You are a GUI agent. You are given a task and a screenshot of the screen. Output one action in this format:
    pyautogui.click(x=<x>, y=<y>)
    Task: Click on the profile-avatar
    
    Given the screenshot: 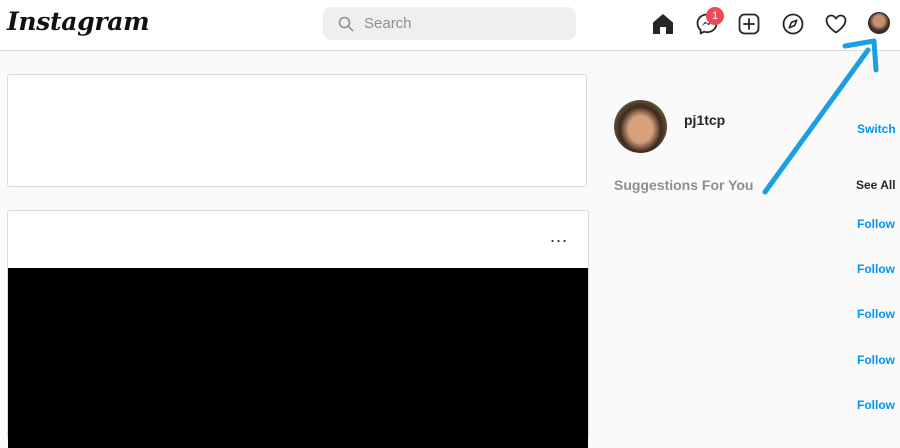 What is the action you would take?
    pyautogui.click(x=879, y=23)
    